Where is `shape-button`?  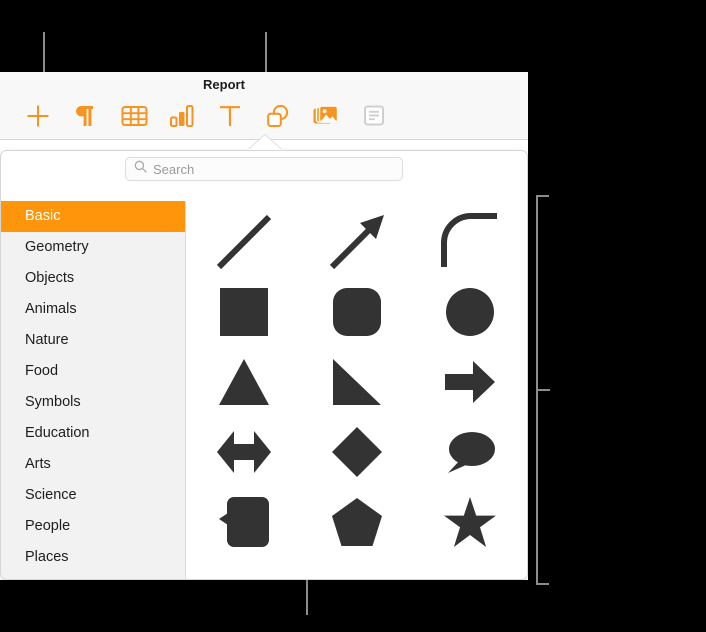
shape-button is located at coordinates (278, 116).